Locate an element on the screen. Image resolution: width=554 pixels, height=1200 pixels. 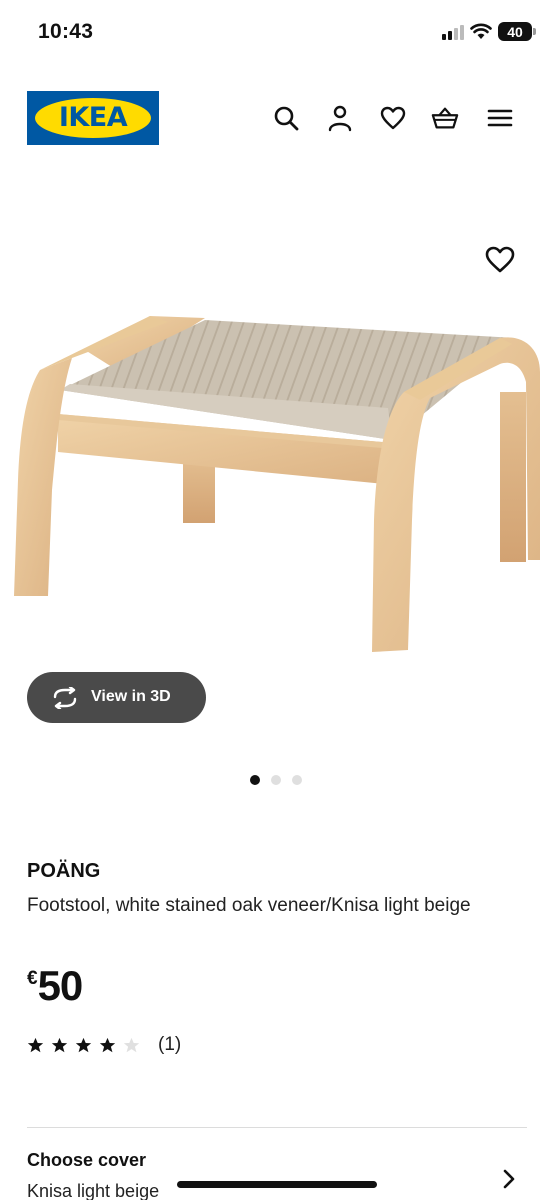
product-rating: (1) is located at coordinates (104, 1045).